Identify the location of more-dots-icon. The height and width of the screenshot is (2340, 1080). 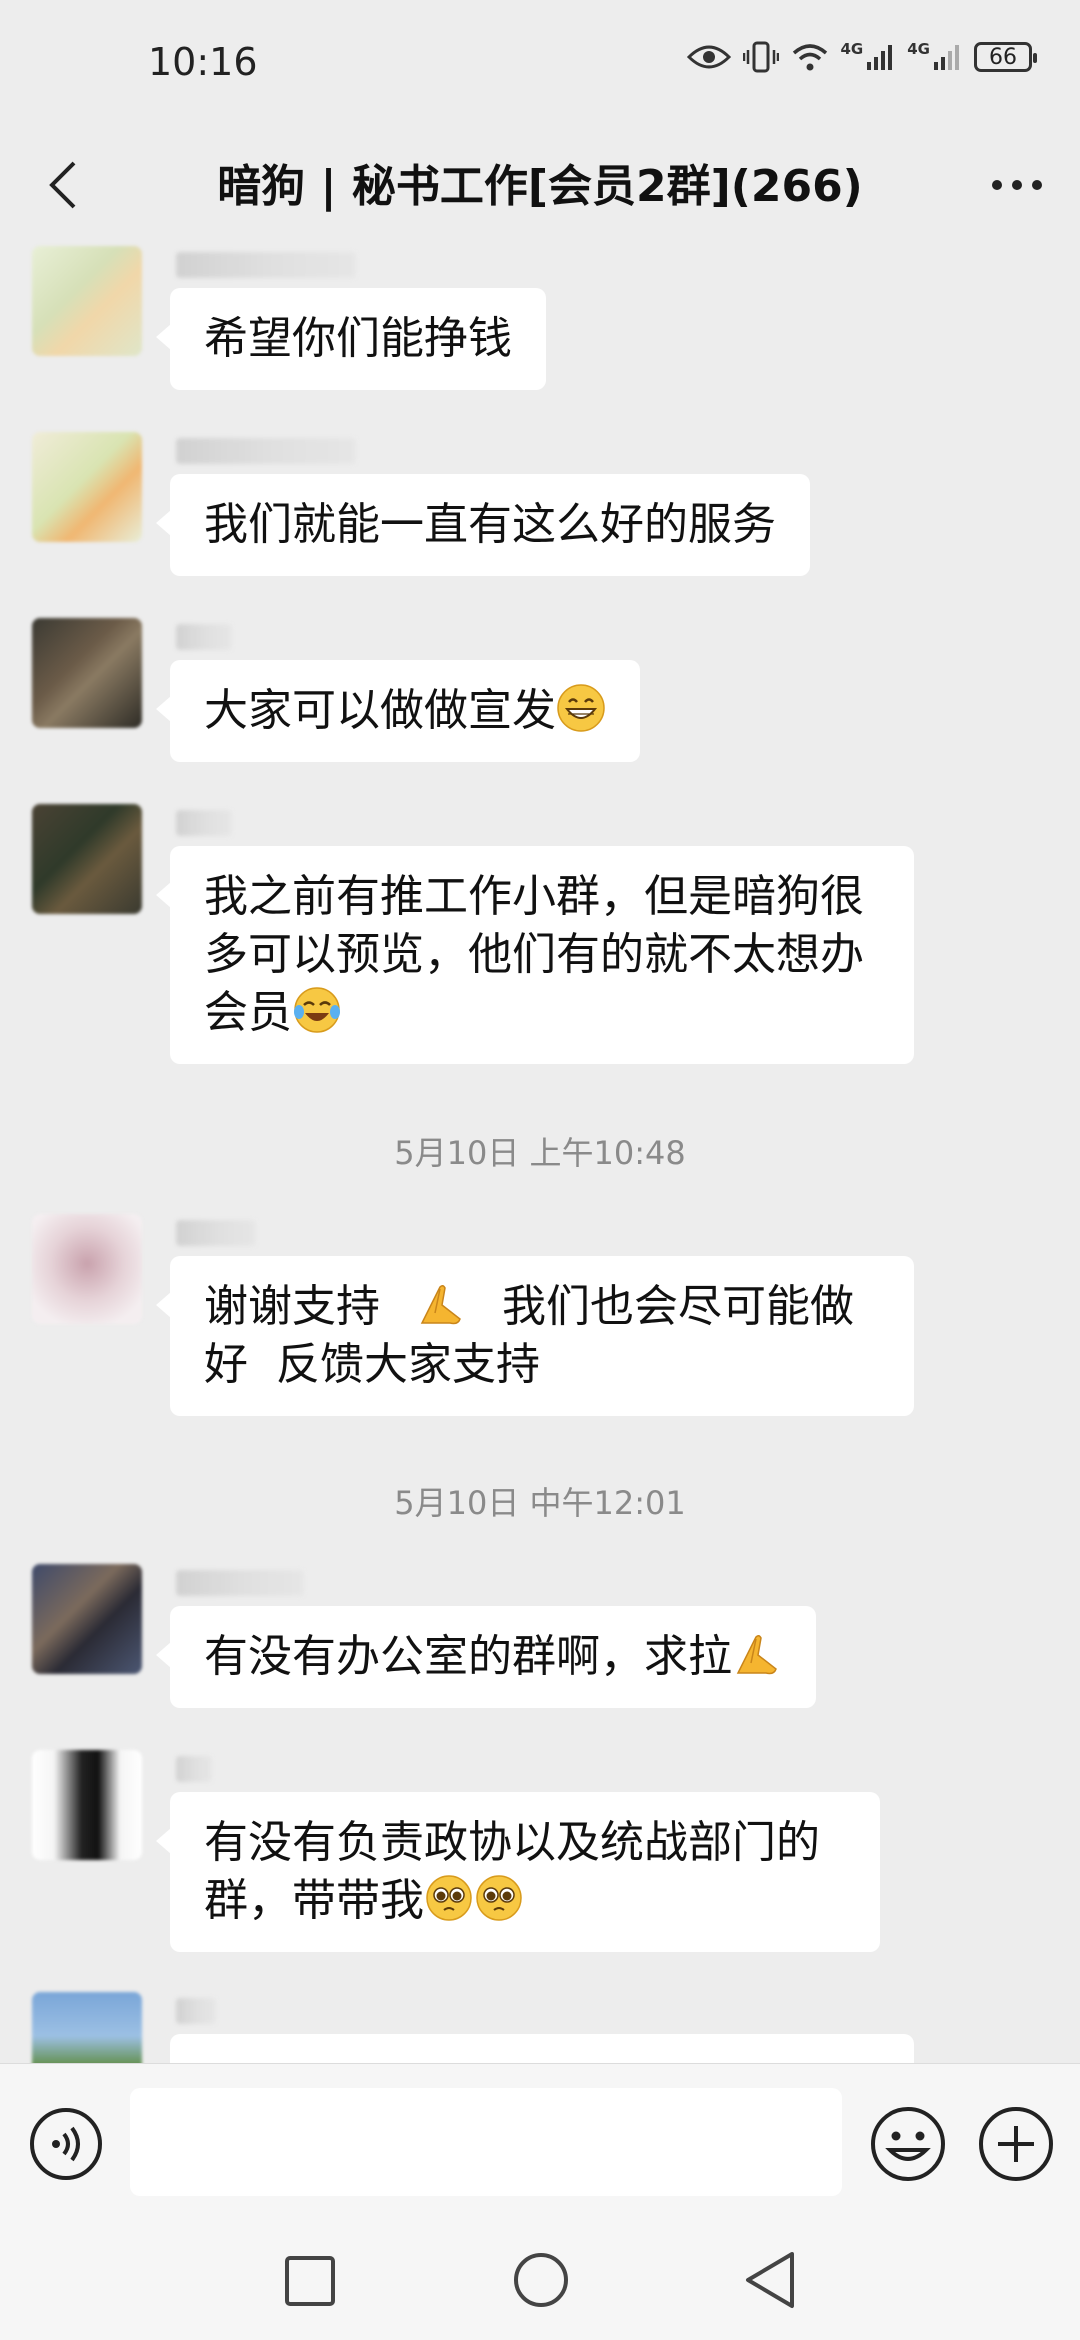
(1017, 185).